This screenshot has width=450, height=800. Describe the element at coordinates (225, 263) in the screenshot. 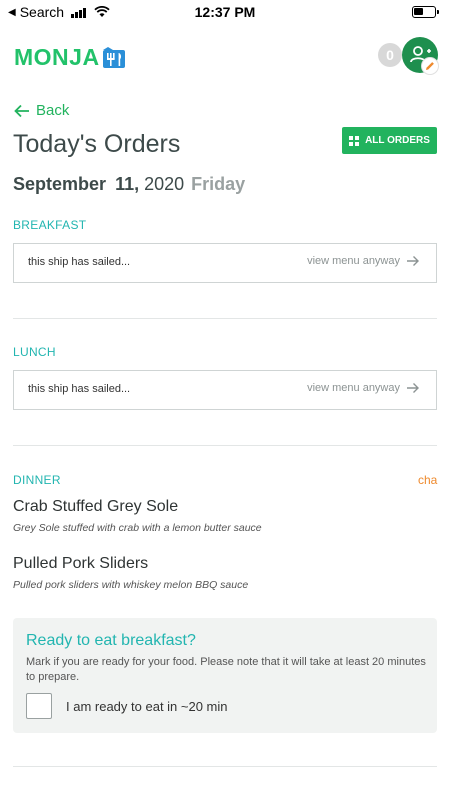

I see `breakfast-status-box: this ship has sailed... view menu anyway` at that location.